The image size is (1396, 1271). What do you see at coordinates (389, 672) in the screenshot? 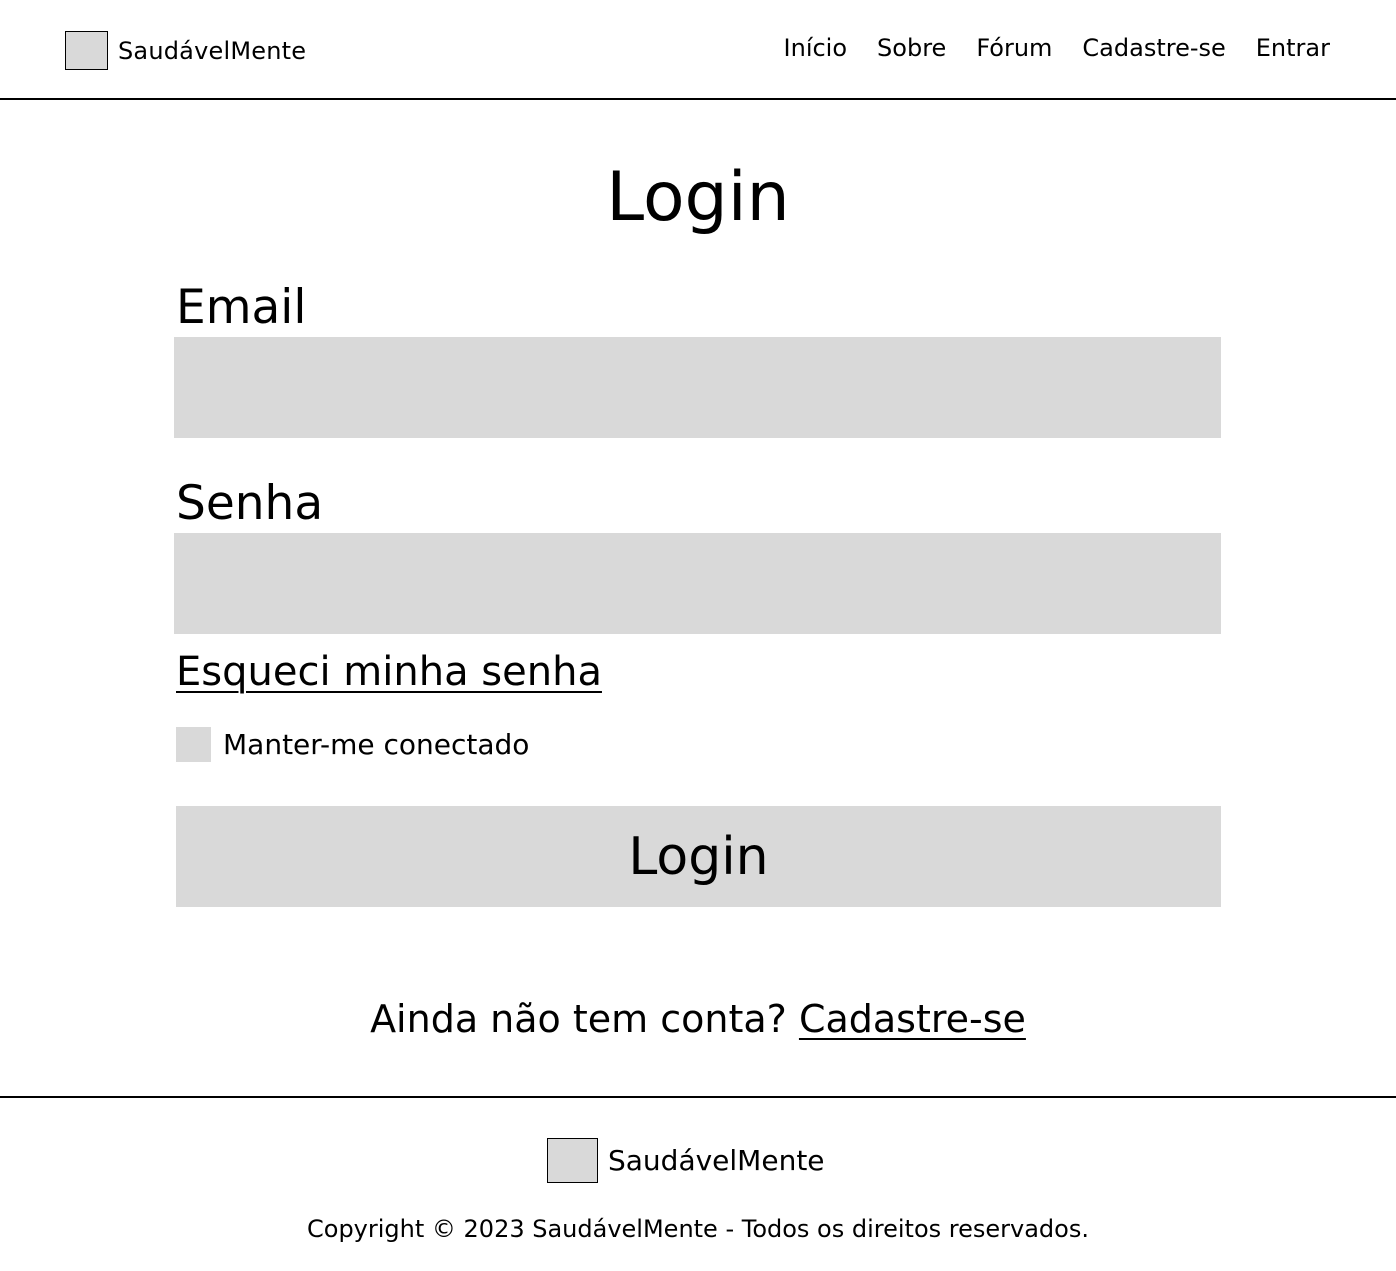
I see `forgot-password-link: Esqueci minha senha` at bounding box center [389, 672].